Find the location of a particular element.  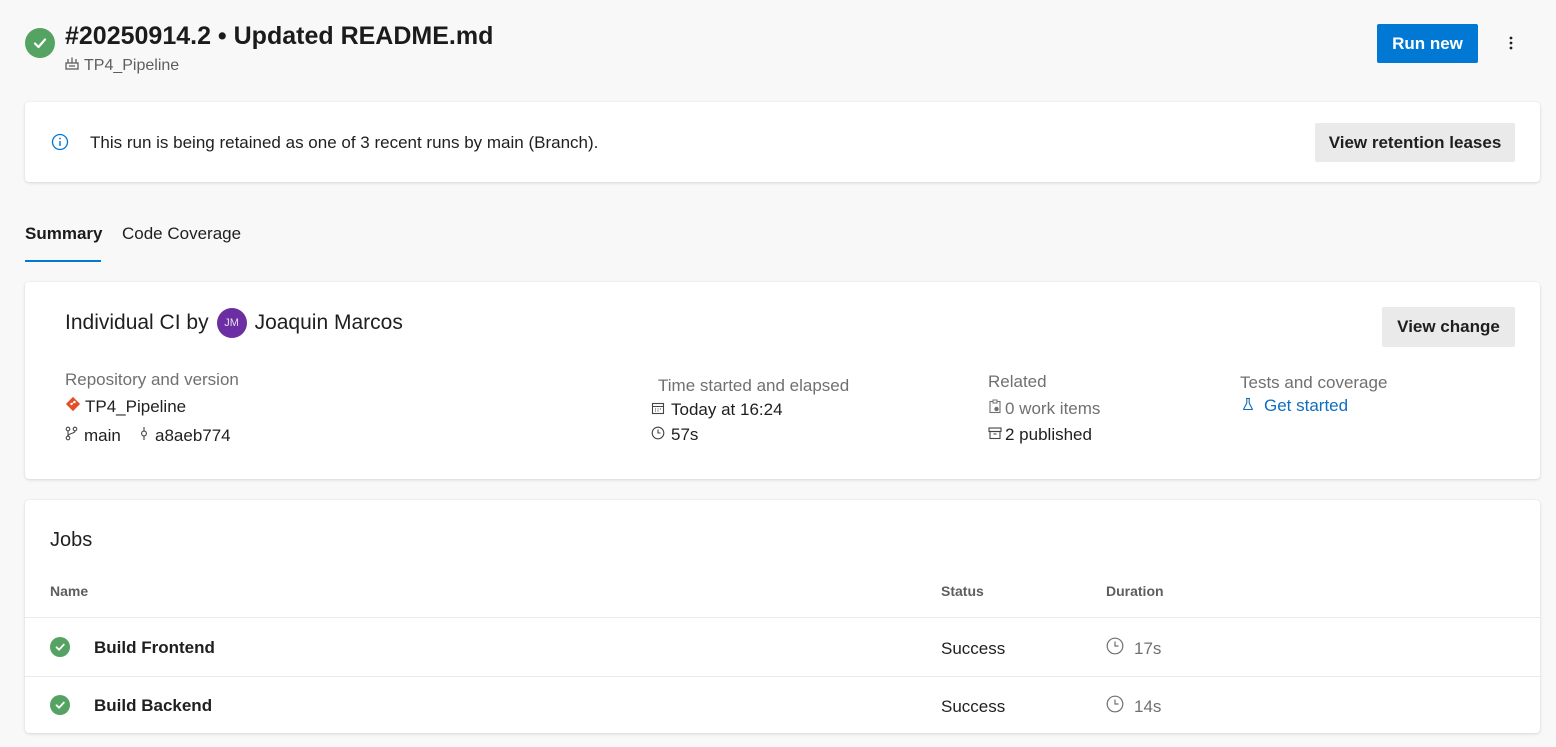

commit-link: a8aeb774 is located at coordinates (185, 436).